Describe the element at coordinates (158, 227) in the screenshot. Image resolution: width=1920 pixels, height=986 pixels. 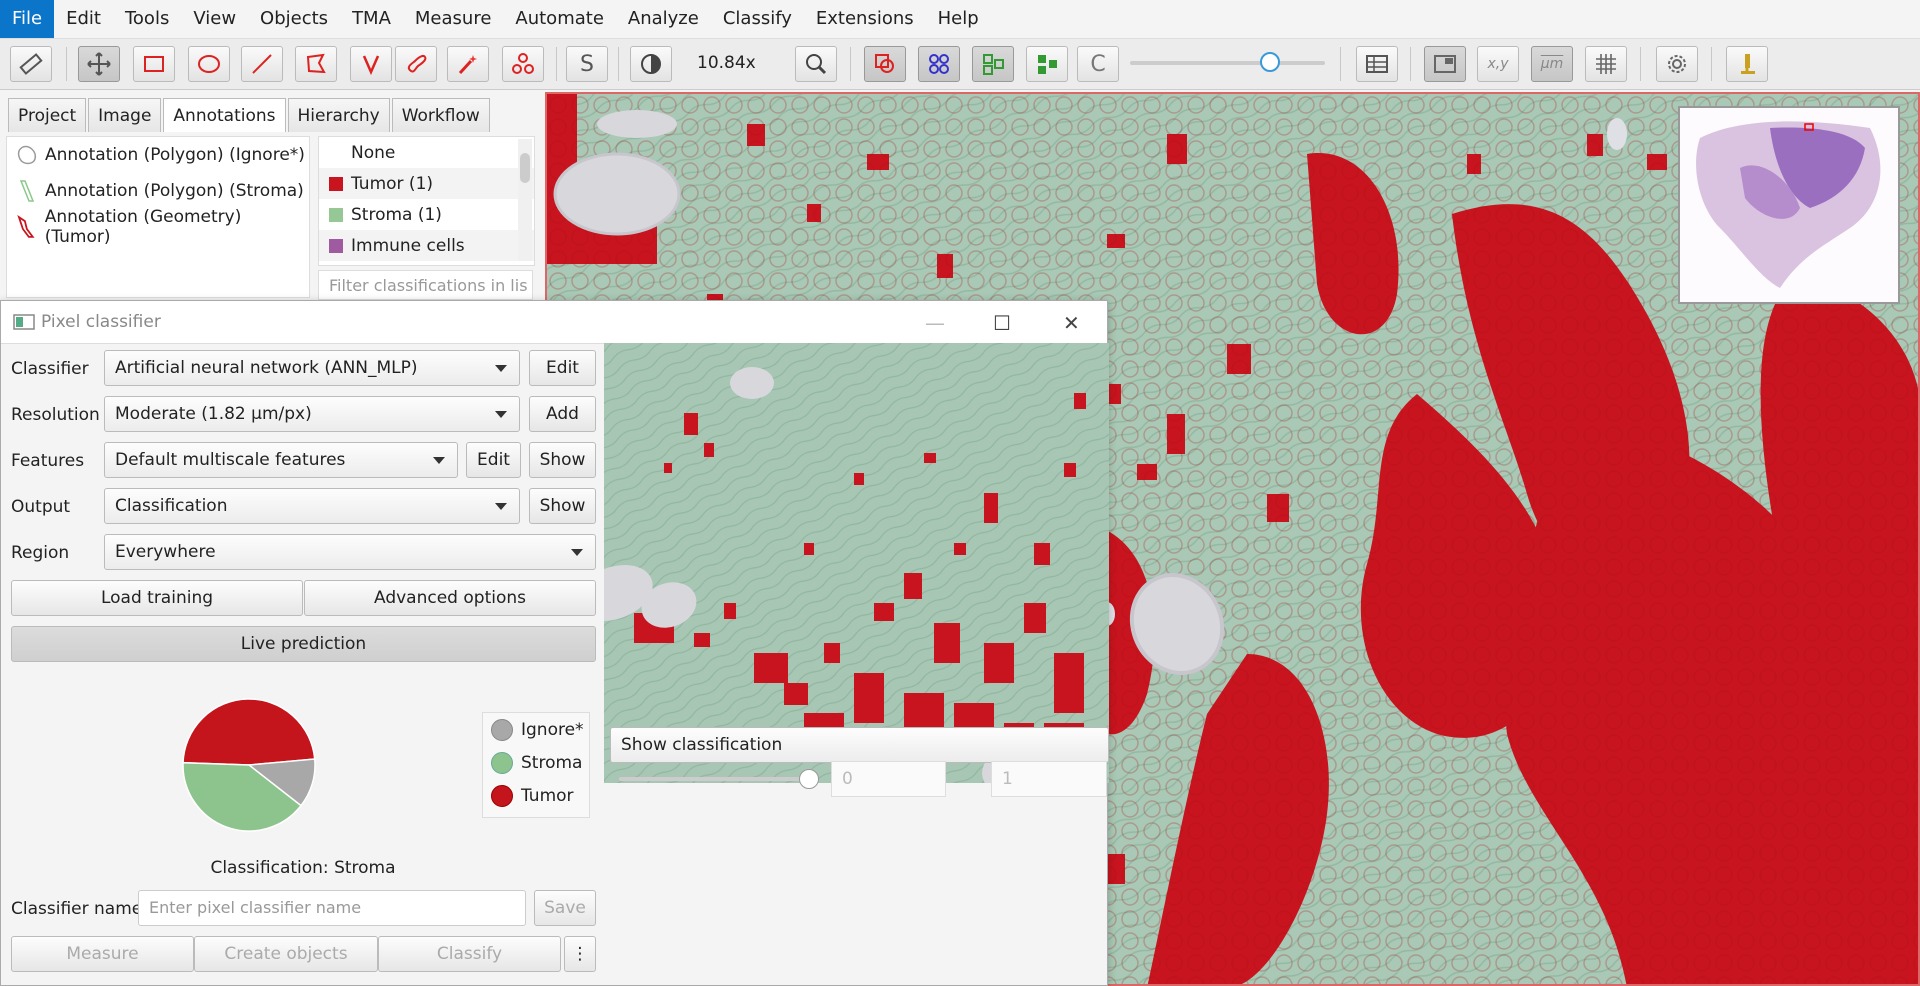
I see `annotation-item: Annotation (Geometry) (Tumor)` at that location.